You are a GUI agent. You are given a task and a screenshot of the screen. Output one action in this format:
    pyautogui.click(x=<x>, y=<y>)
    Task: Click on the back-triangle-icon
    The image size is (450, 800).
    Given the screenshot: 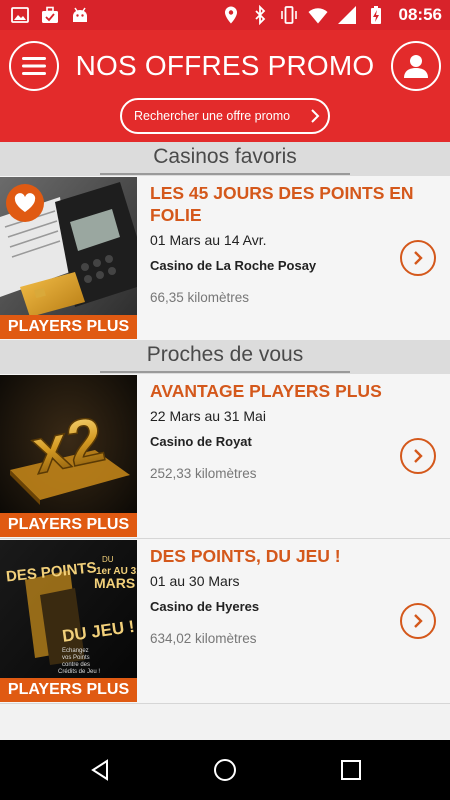 What is the action you would take?
    pyautogui.click(x=100, y=770)
    